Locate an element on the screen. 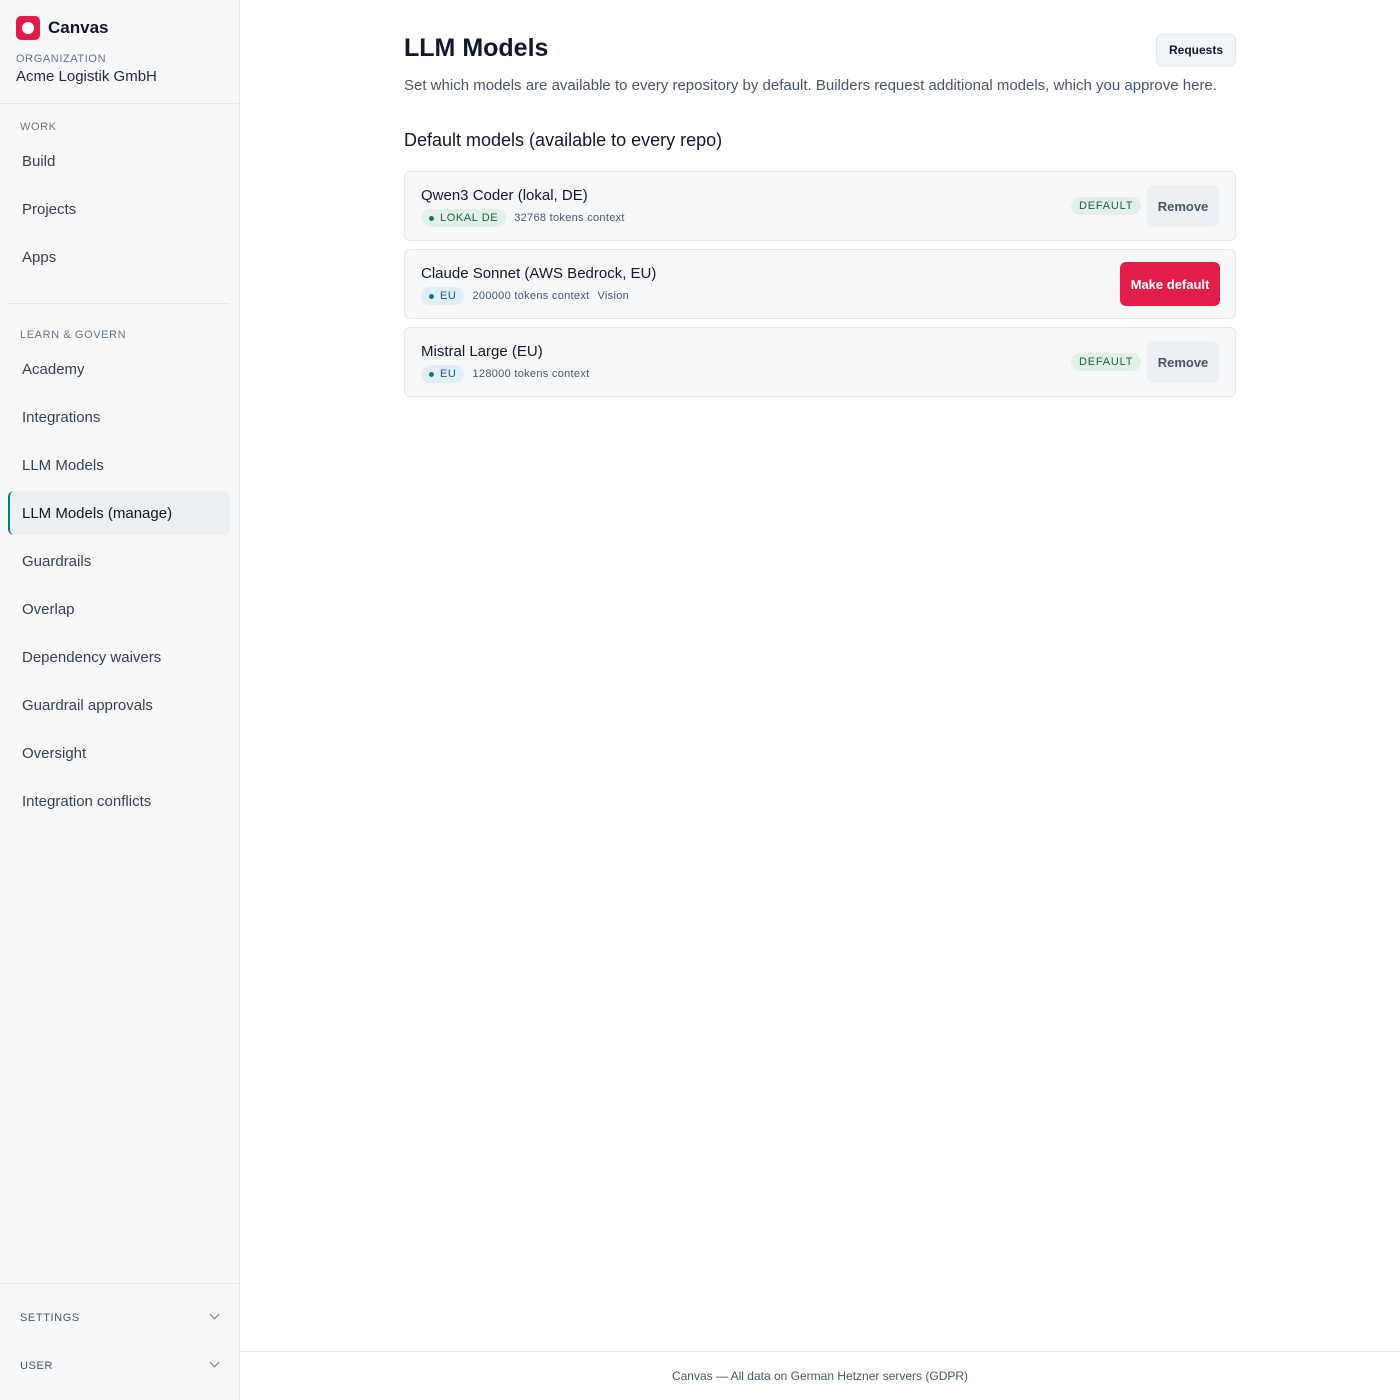  record-icon is located at coordinates (28, 28).